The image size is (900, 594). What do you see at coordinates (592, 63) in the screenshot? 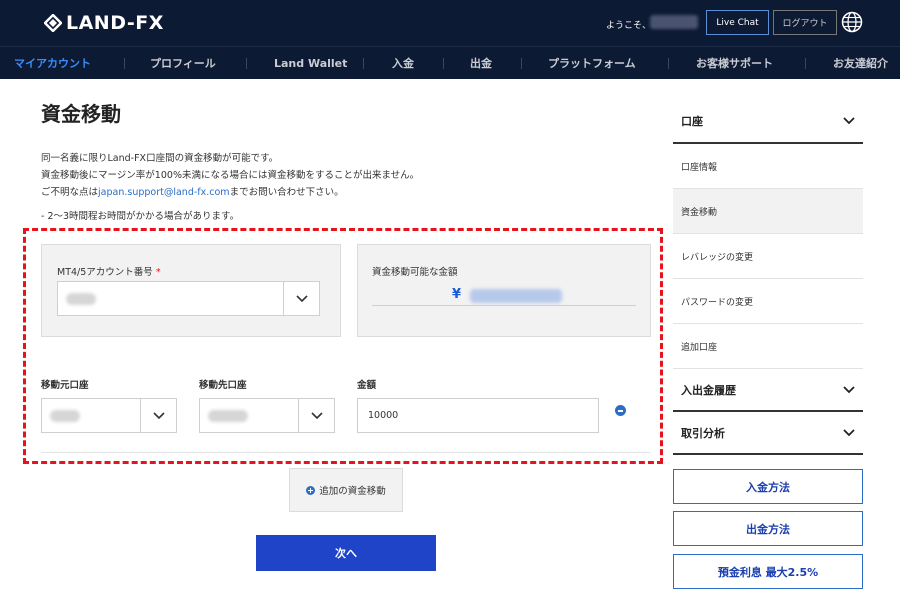
I see `nav-platform: プラットフォーム` at bounding box center [592, 63].